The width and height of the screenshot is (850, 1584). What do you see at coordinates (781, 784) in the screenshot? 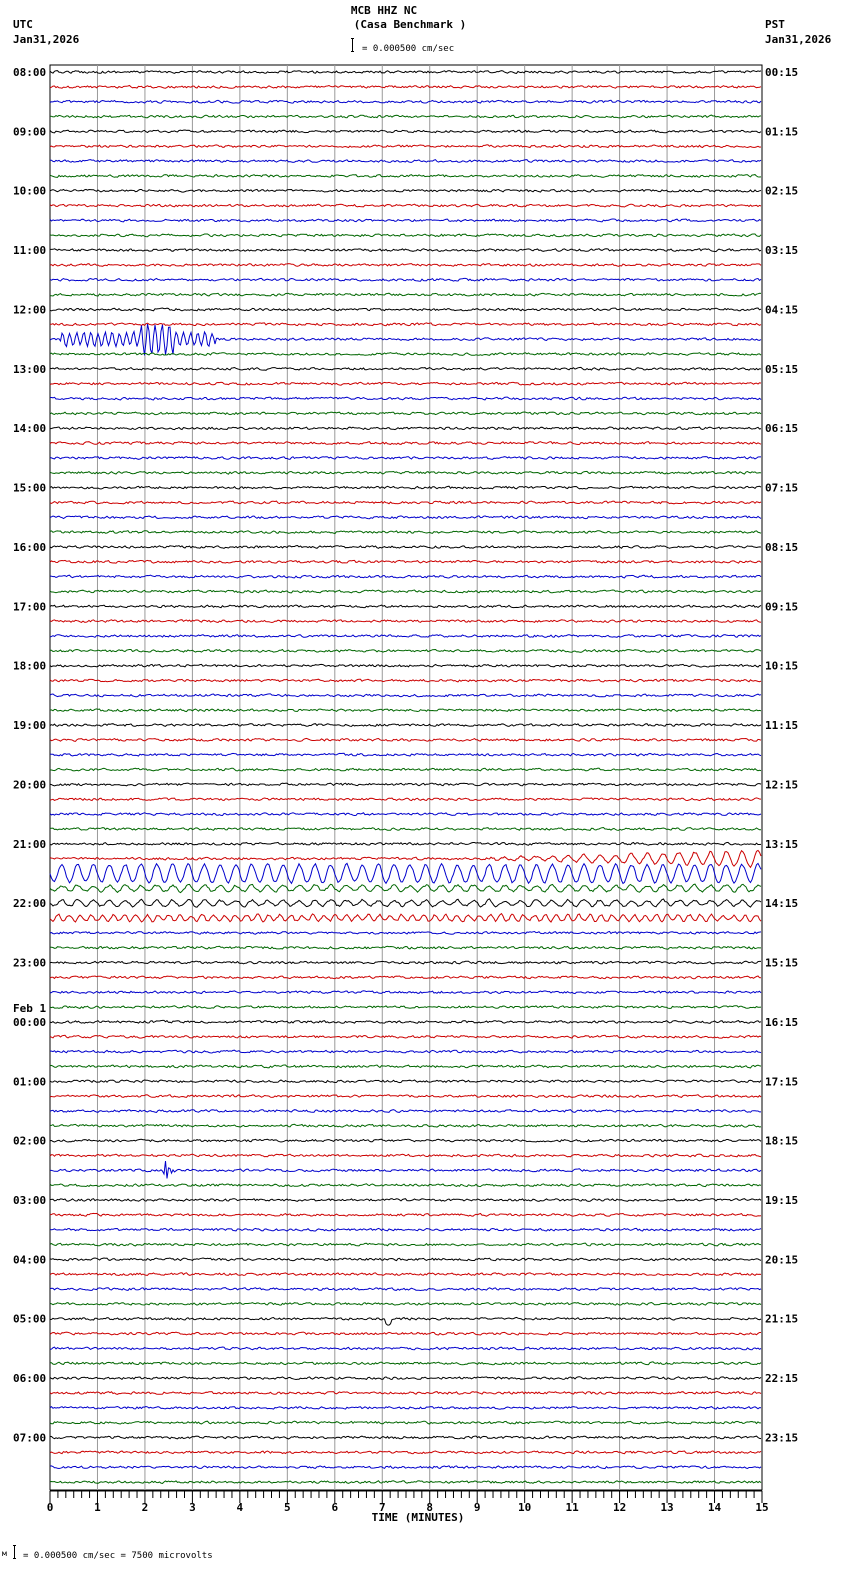
I see `hour-label-pst: 12:15` at bounding box center [781, 784].